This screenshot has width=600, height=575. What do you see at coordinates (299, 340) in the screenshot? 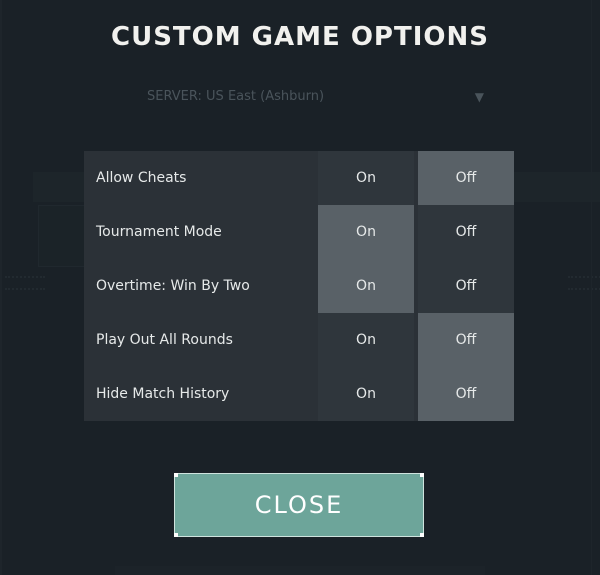
I see `option-row: Play Out All Rounds On Off` at bounding box center [299, 340].